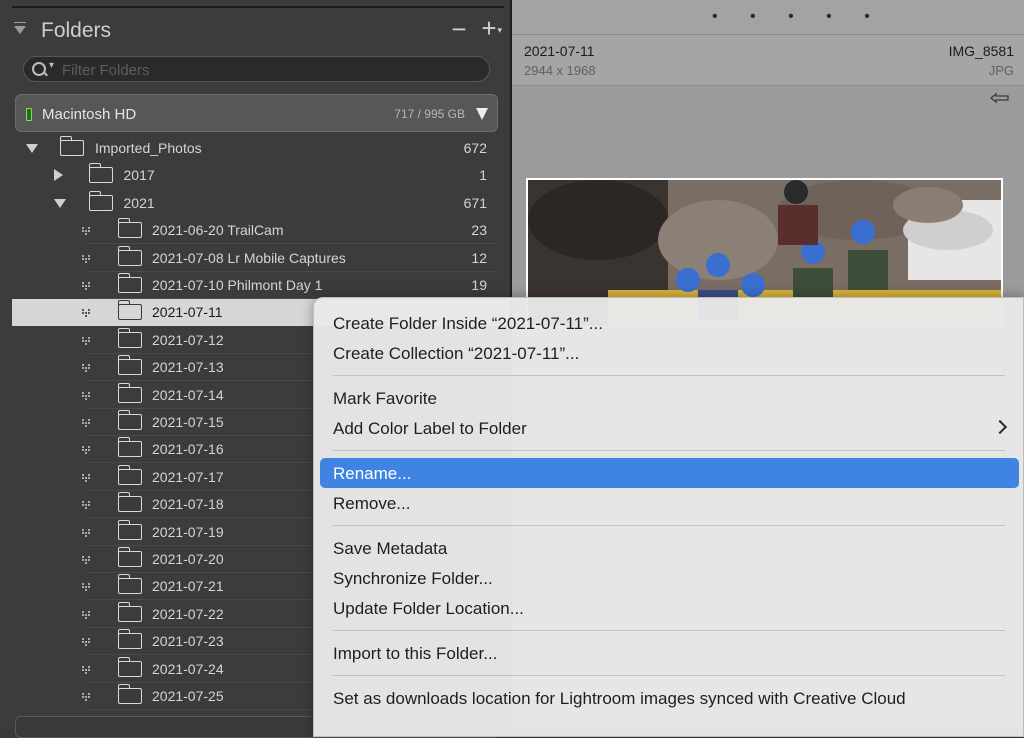  Describe the element at coordinates (188, 476) in the screenshot. I see `folder-name: 2021-07-17` at that location.